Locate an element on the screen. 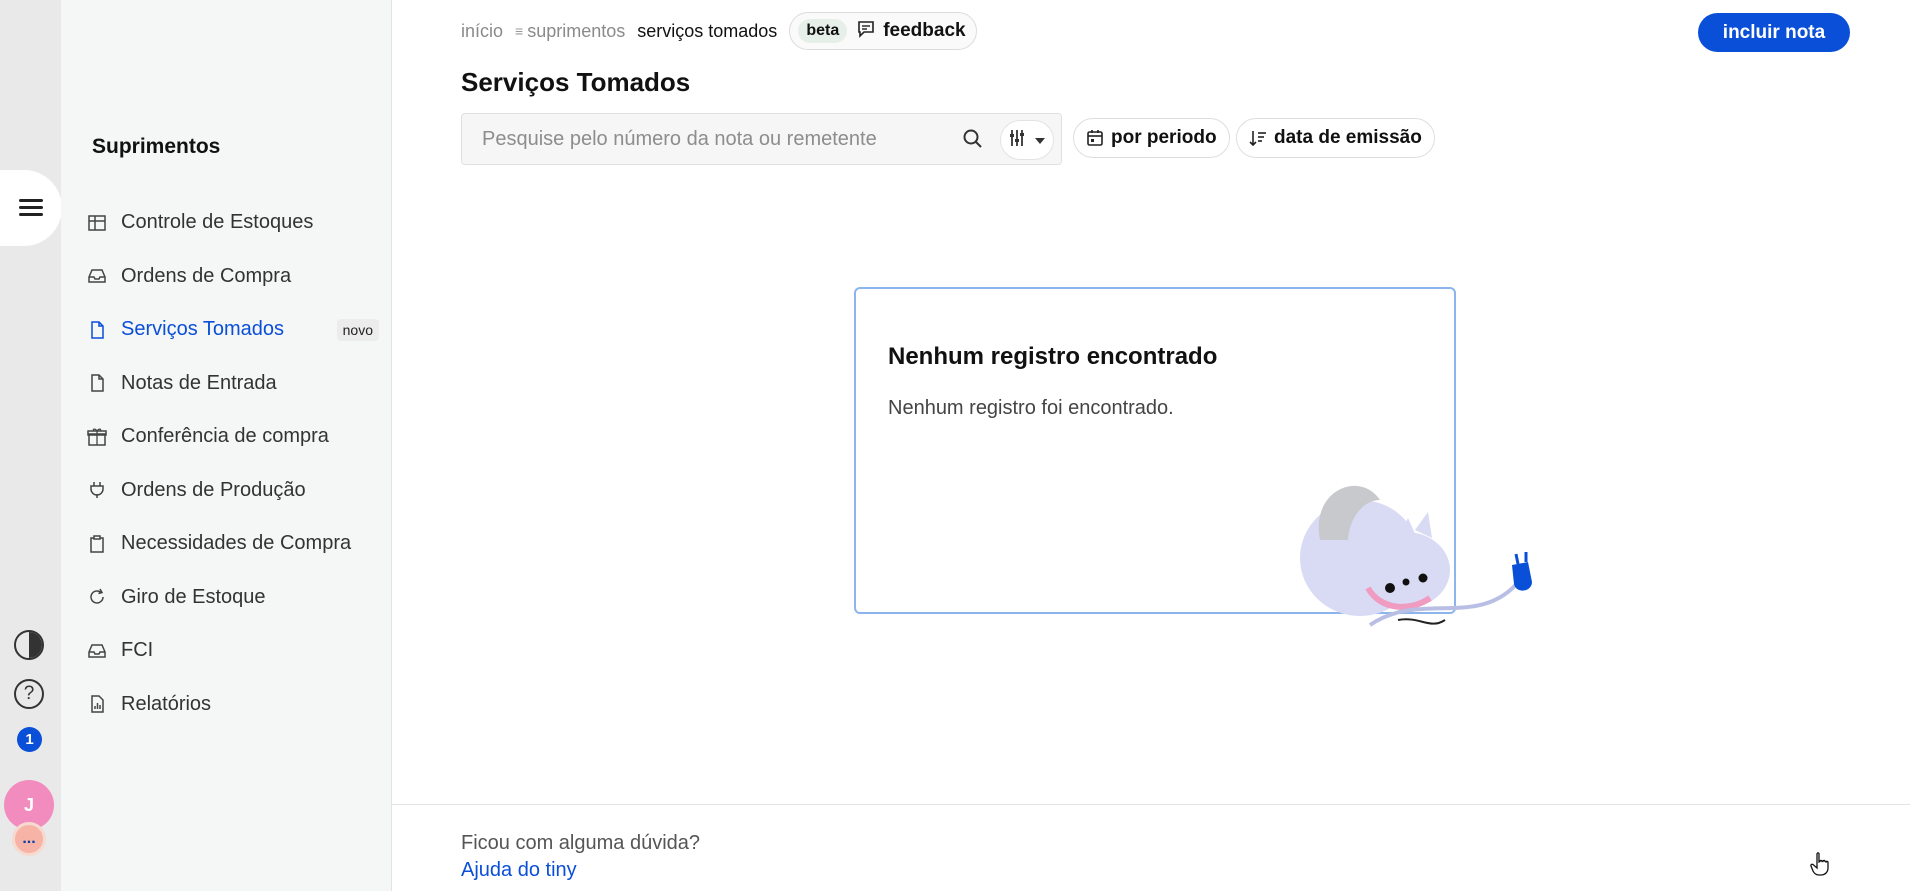 The image size is (1910, 891). sidebar-item-label: Serviços Tomados is located at coordinates (203, 329).